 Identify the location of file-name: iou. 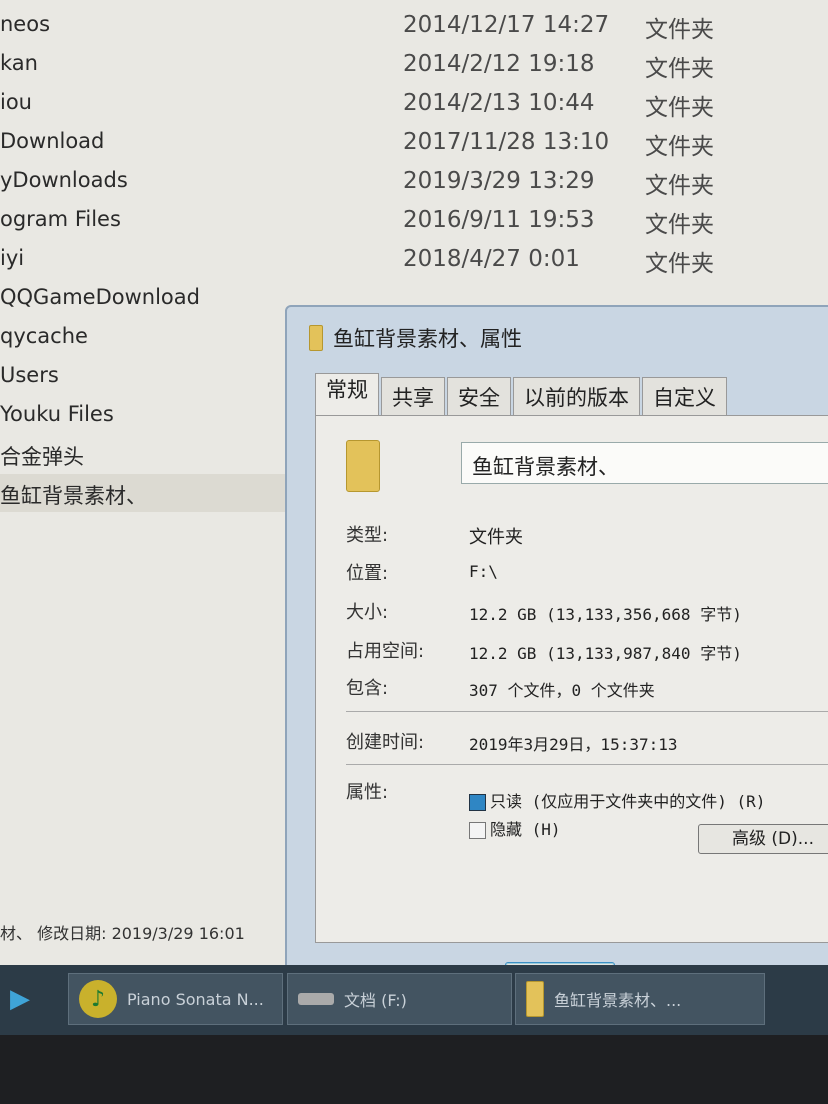
(16, 102).